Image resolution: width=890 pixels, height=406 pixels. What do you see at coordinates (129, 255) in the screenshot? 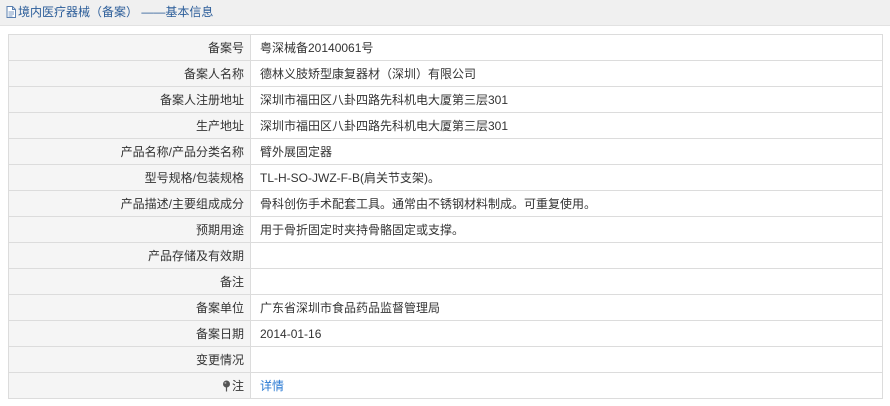
I see `row-label: 产品存储及有效期` at bounding box center [129, 255].